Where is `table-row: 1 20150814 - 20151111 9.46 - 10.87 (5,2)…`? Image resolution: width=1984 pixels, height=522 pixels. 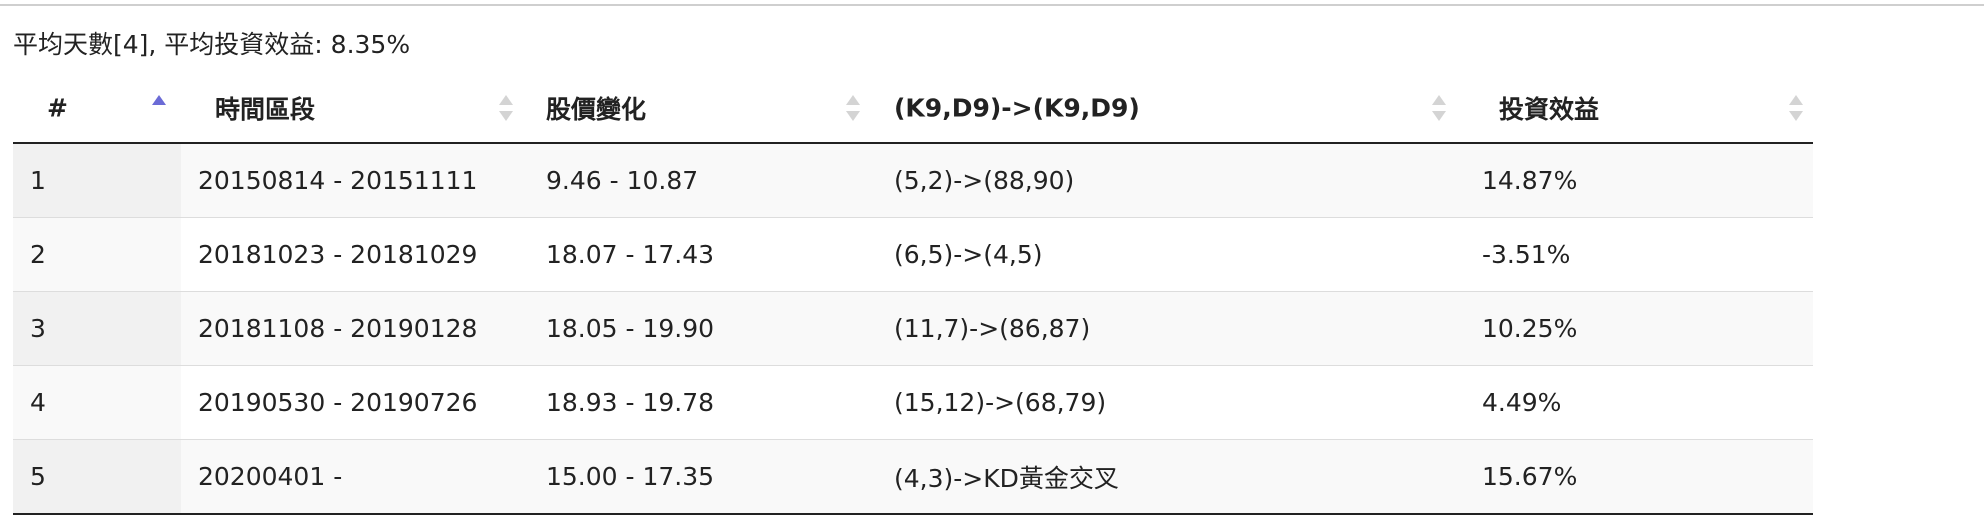
table-row: 1 20150814 - 20151111 9.46 - 10.87 (5,2)… is located at coordinates (913, 180).